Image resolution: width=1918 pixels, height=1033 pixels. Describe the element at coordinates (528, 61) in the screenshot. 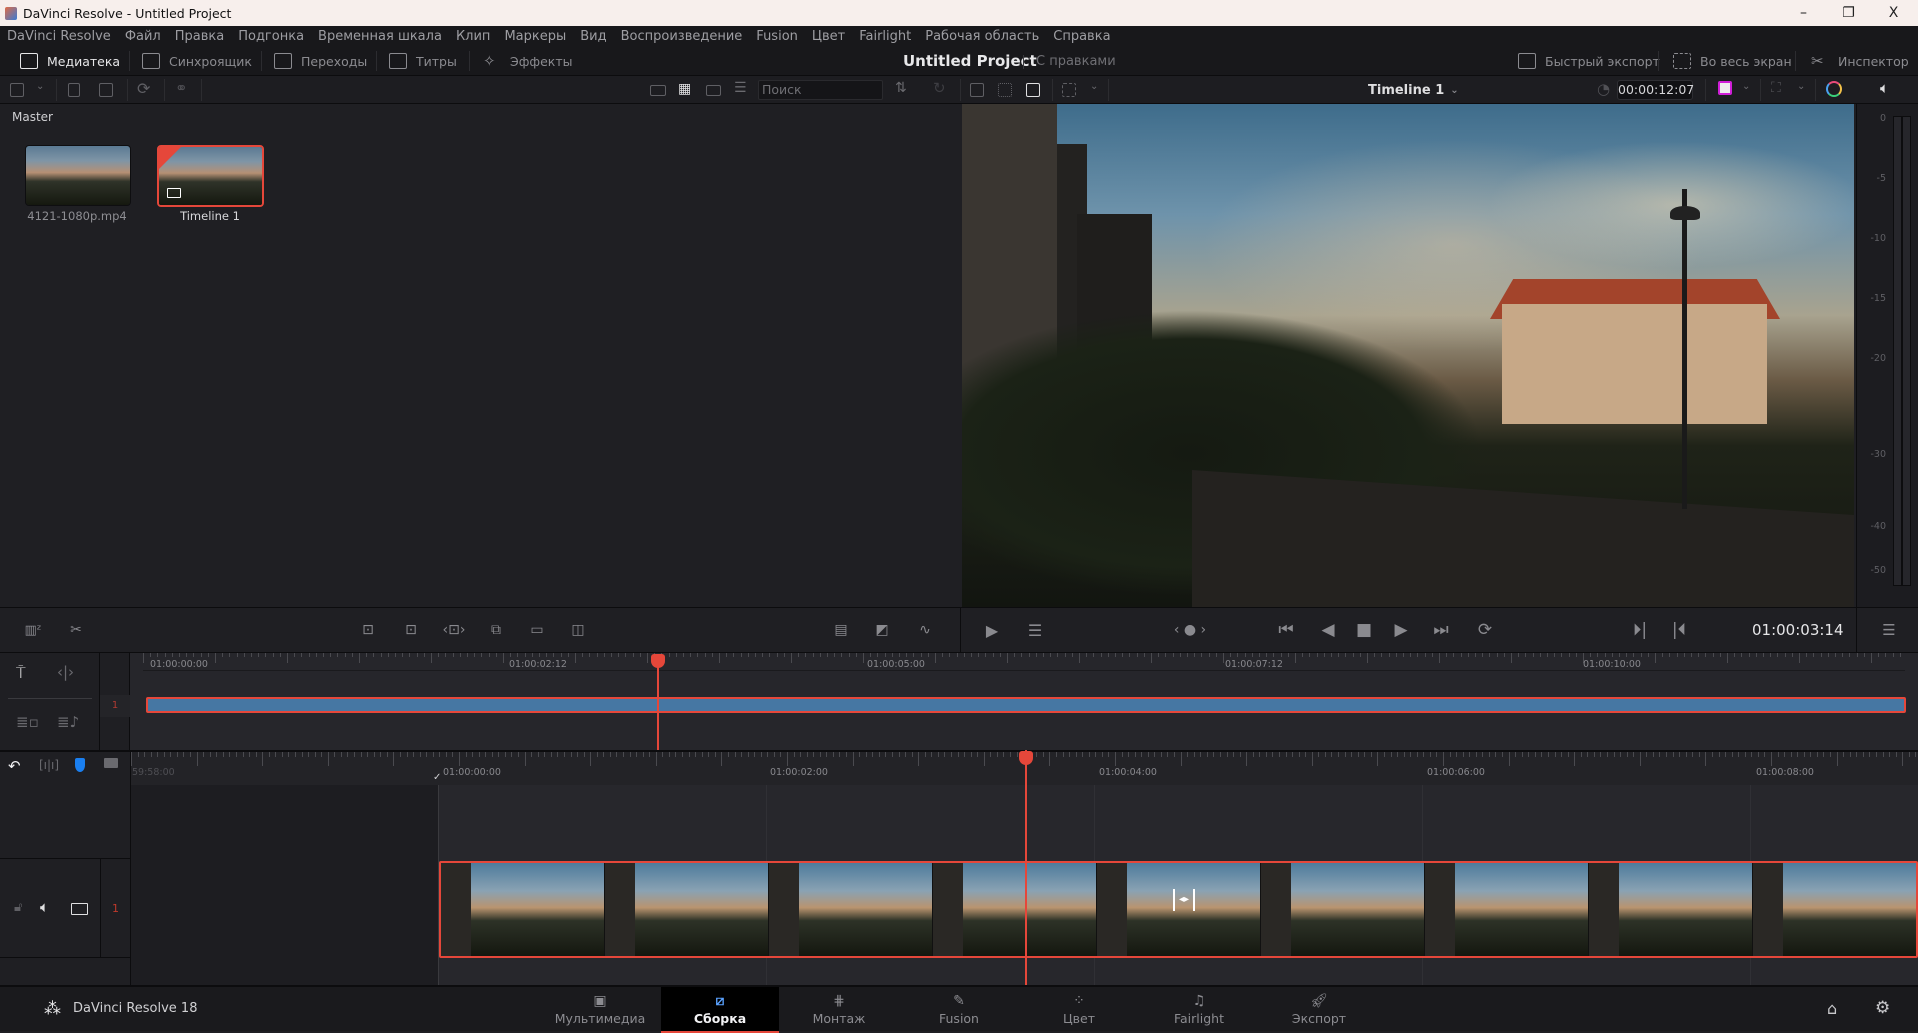

I see `effects-button: ✧ Эффекты` at that location.